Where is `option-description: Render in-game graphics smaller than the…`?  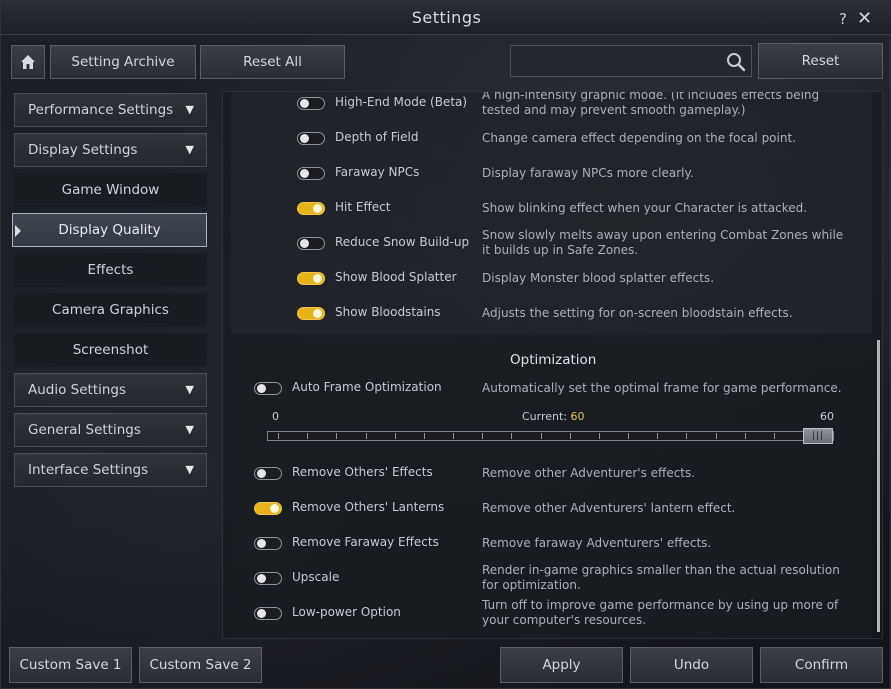 option-description: Render in-game graphics smaller than the… is located at coordinates (661, 577).